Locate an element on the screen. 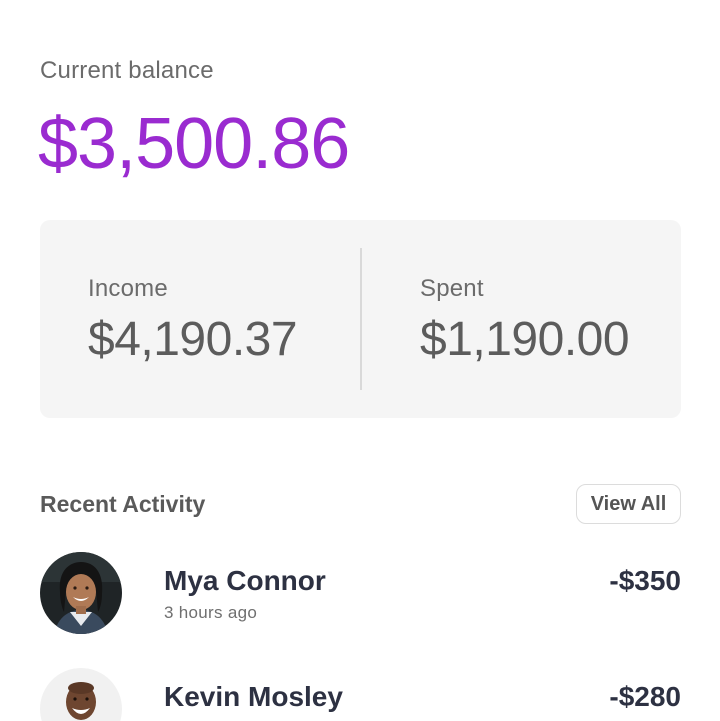 This screenshot has height=721, width=720. activity-item: Kevin Mosley -$280 is located at coordinates (360, 694).